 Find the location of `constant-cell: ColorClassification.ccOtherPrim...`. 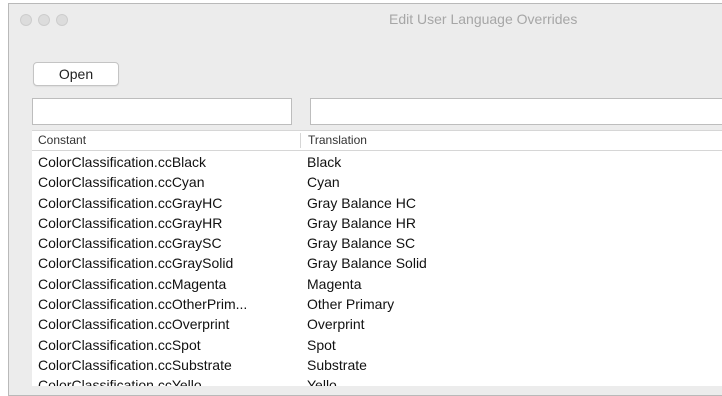

constant-cell: ColorClassification.ccOtherPrim... is located at coordinates (143, 304).